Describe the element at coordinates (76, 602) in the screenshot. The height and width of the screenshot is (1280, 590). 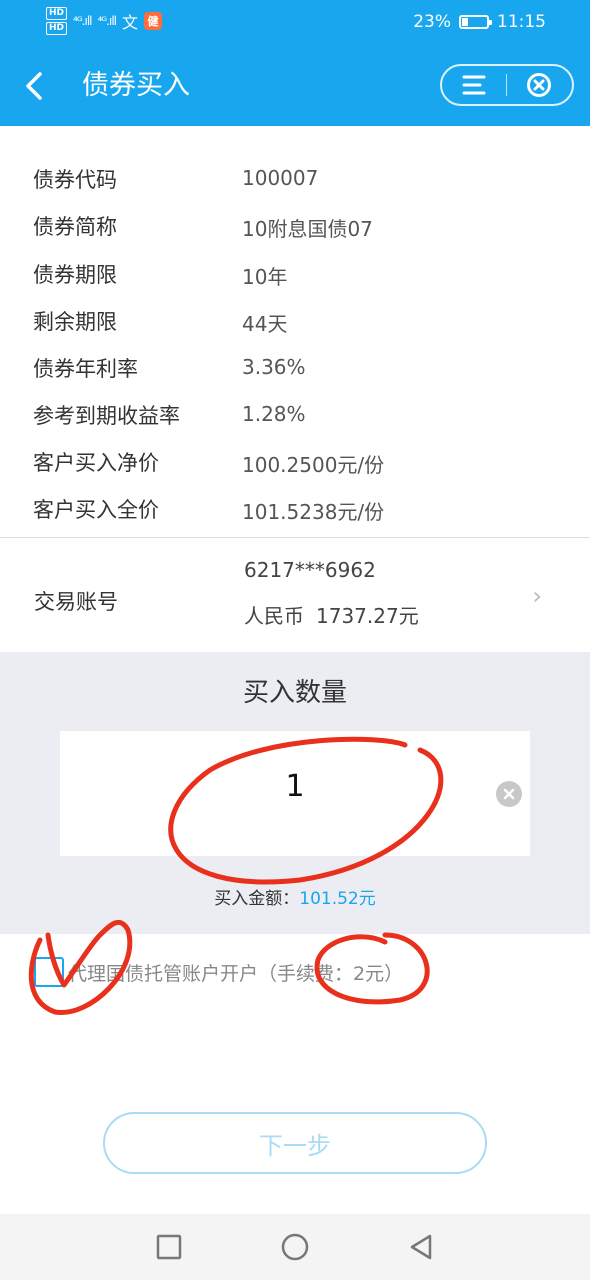
I see `account-label: 交易账号` at that location.